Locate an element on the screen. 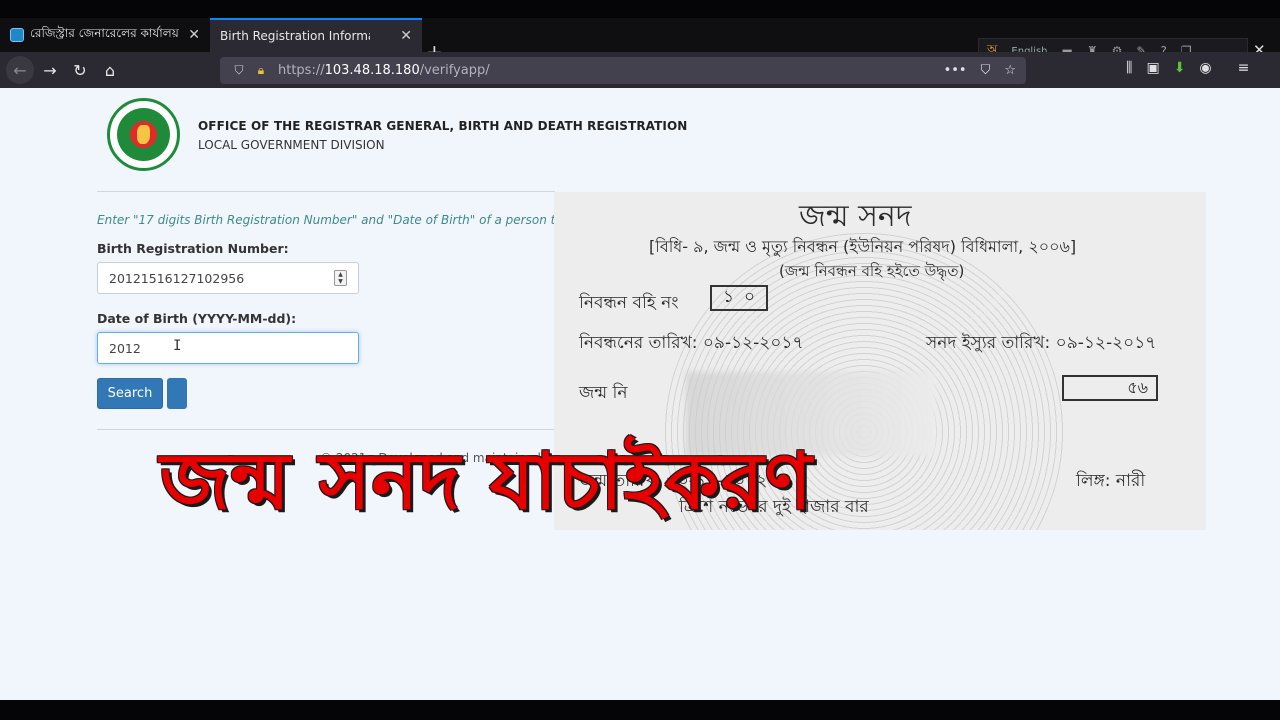 The width and height of the screenshot is (1280, 720). government-seal-logo is located at coordinates (143, 134).